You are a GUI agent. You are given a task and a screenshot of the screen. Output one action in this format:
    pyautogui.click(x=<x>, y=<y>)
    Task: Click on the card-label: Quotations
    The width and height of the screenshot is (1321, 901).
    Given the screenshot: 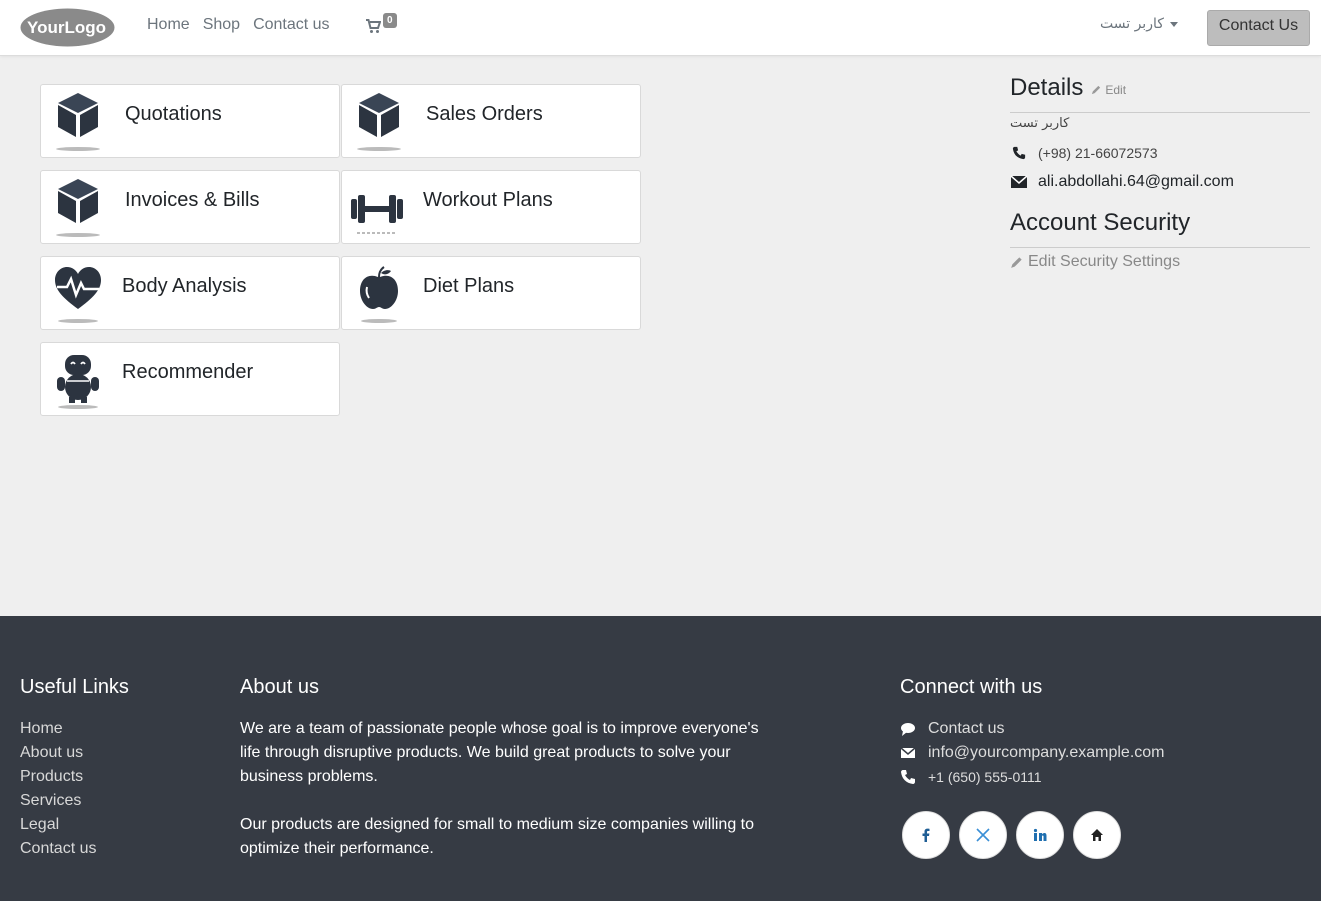 What is the action you would take?
    pyautogui.click(x=173, y=114)
    